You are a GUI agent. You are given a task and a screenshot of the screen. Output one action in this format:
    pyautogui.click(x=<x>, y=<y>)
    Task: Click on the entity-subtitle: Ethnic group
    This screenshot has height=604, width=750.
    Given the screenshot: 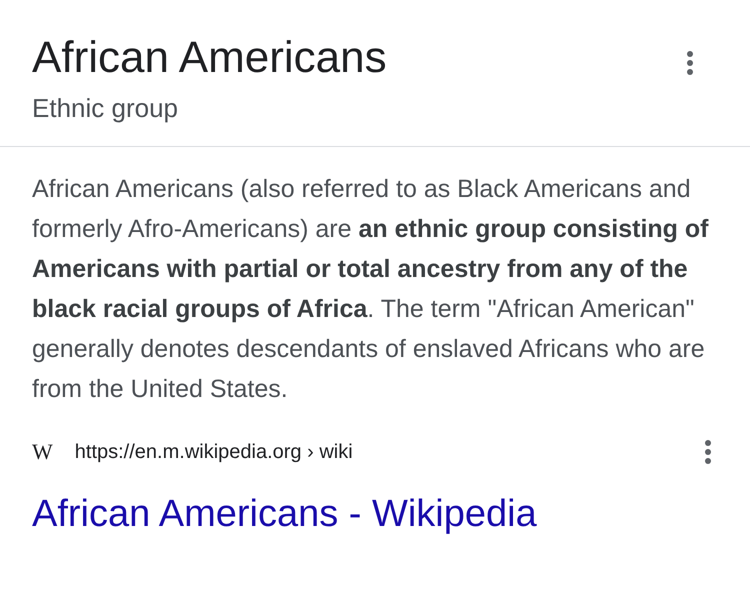 What is the action you would take?
    pyautogui.click(x=105, y=108)
    